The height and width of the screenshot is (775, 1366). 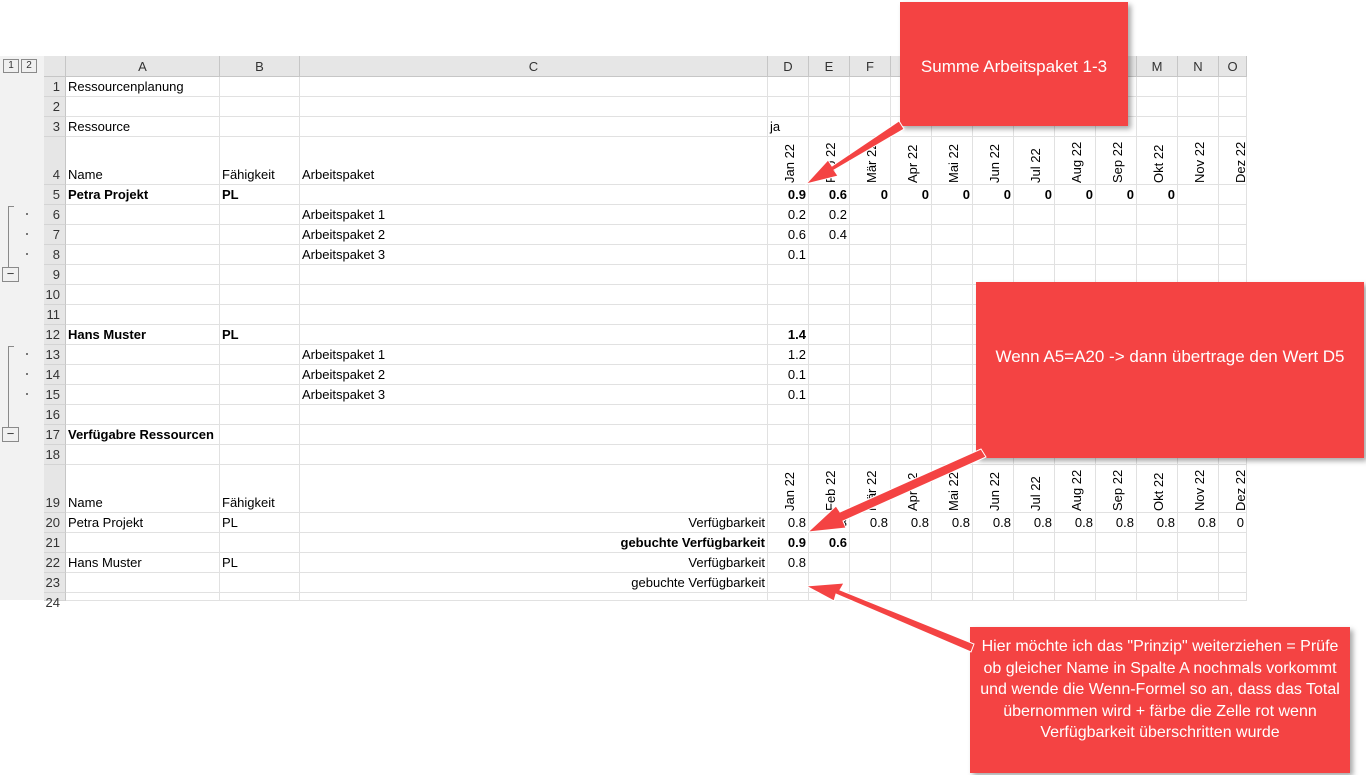 I want to click on cell-f10, so click(x=870, y=295).